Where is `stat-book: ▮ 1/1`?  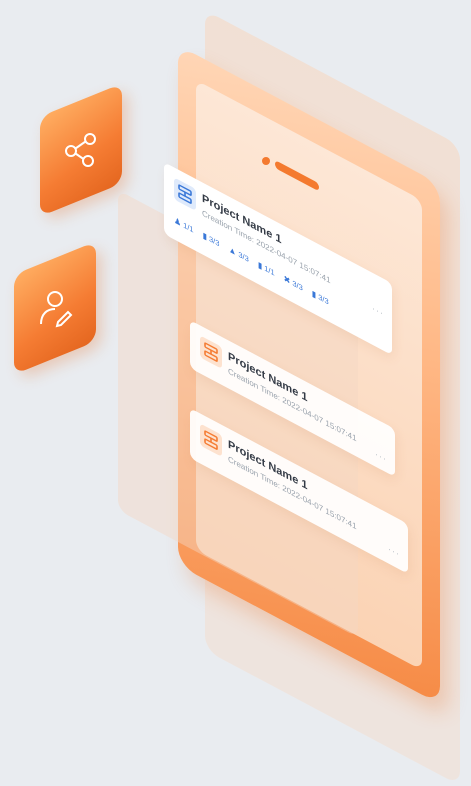
stat-book: ▮ 1/1 is located at coordinates (266, 268).